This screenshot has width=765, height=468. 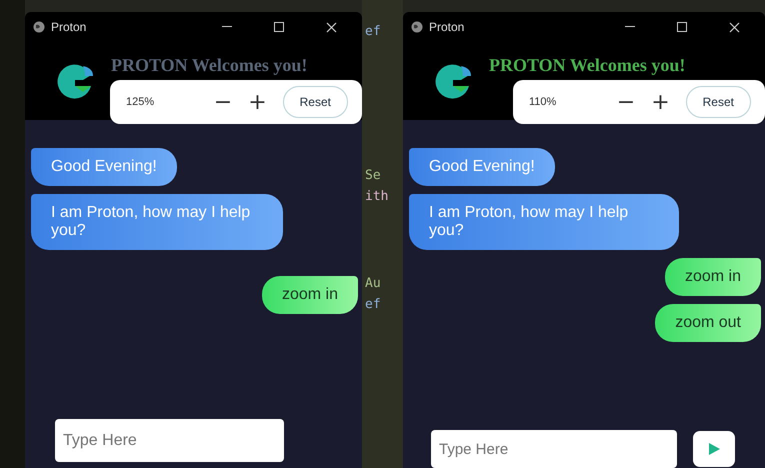 I want to click on zoom-level: 125%, so click(x=141, y=102).